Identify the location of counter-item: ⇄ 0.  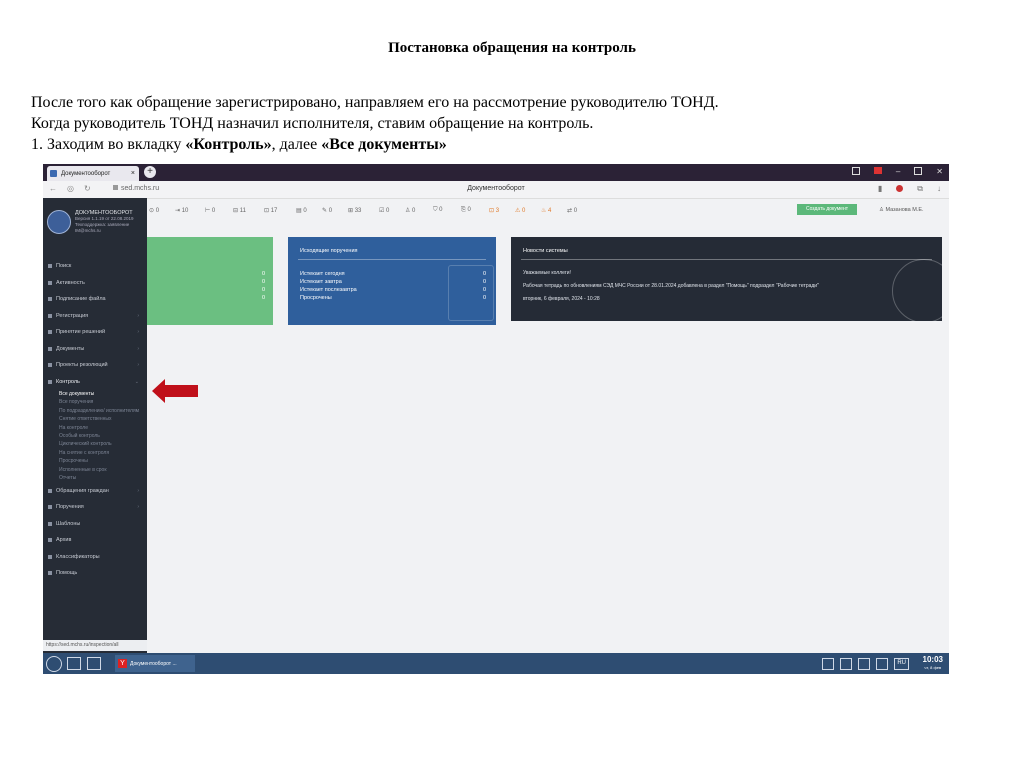
(572, 210).